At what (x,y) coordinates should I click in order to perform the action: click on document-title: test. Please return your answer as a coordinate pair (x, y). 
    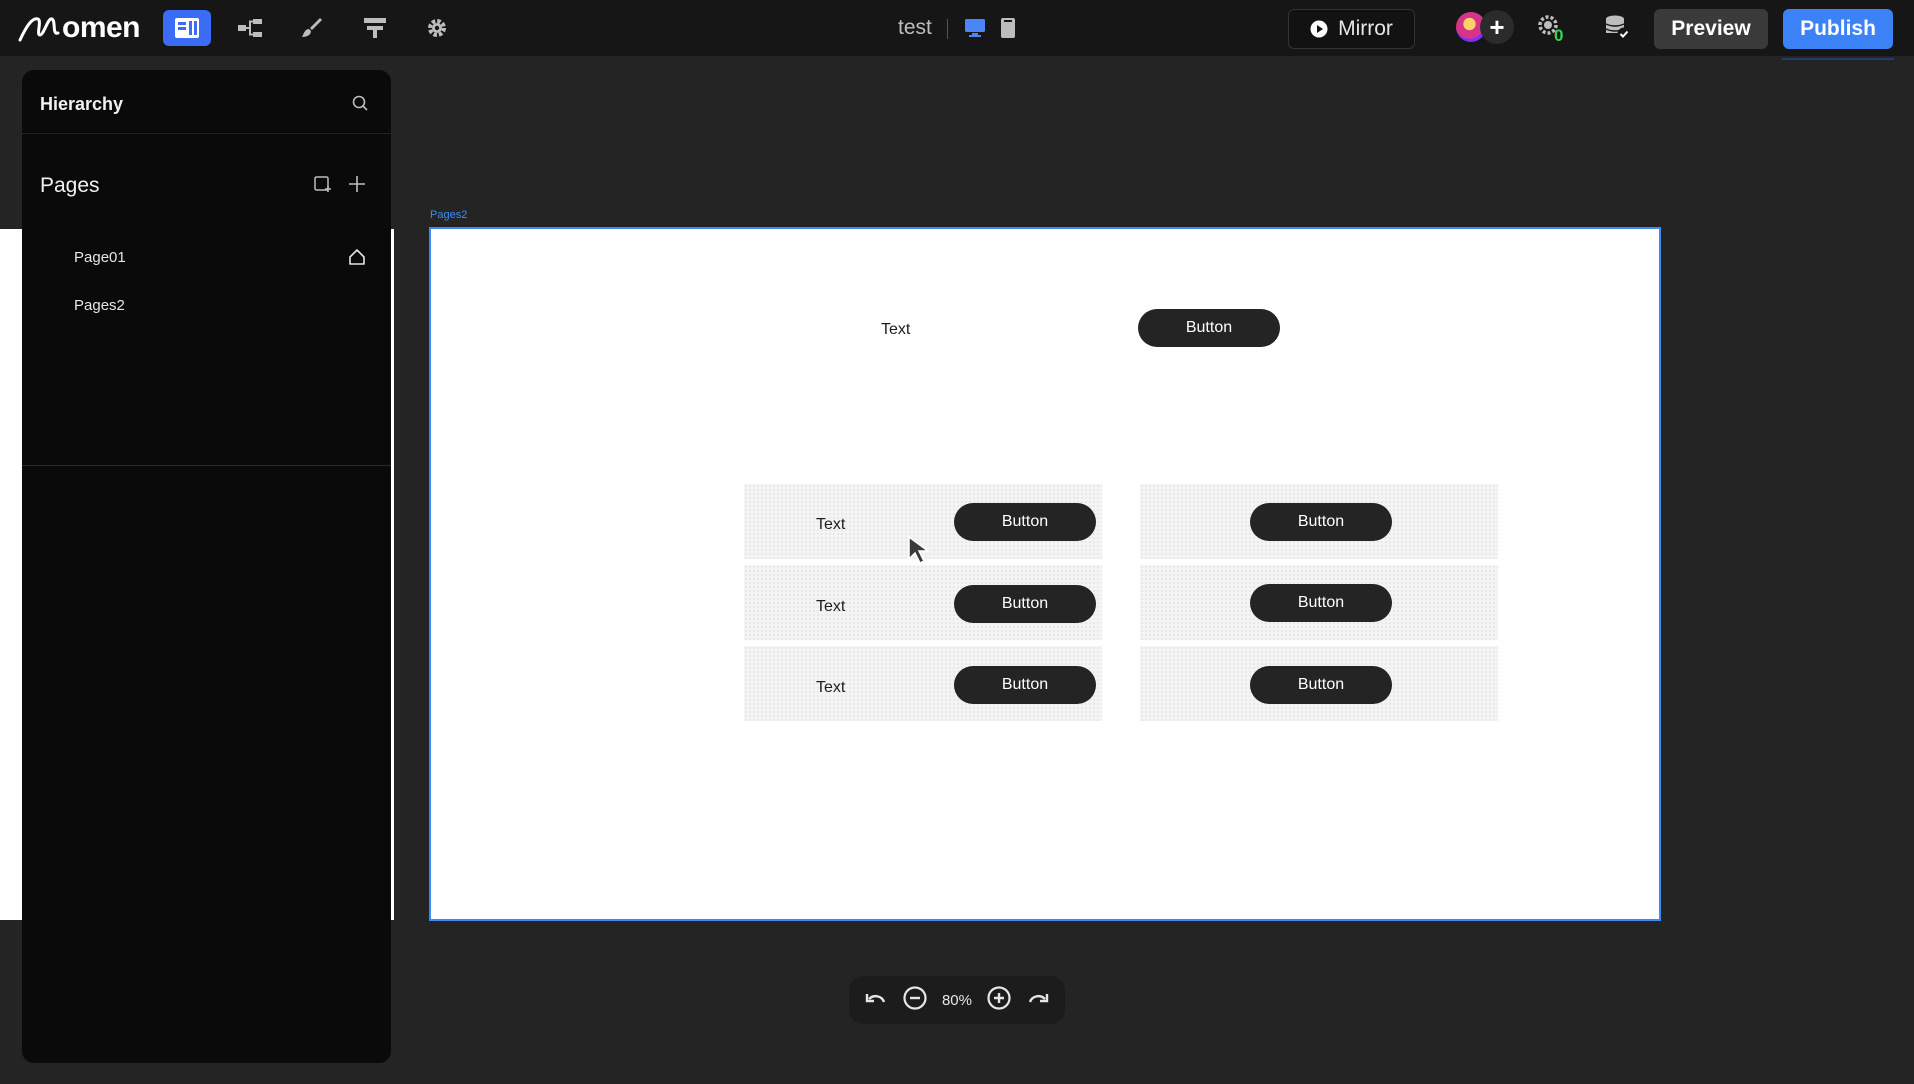
    Looking at the image, I should click on (915, 27).